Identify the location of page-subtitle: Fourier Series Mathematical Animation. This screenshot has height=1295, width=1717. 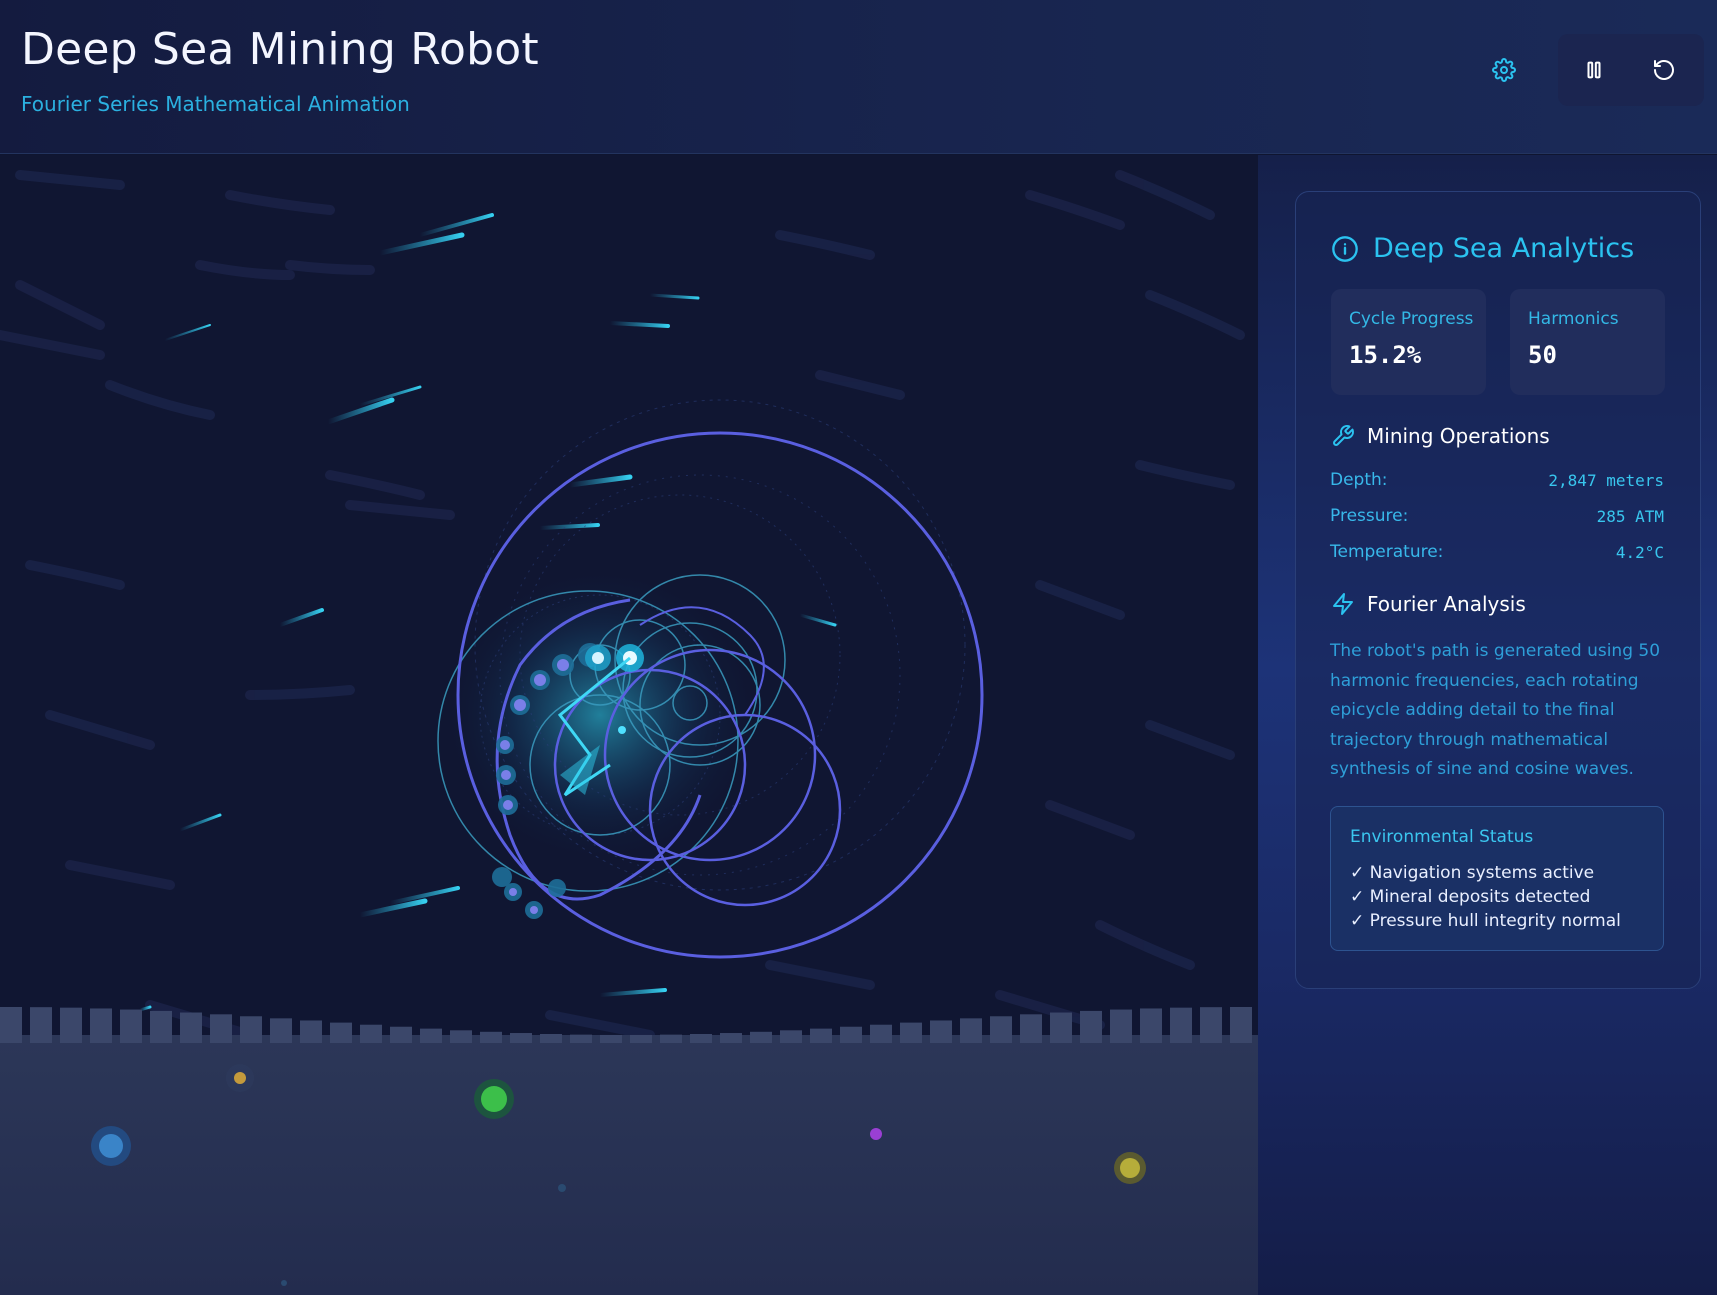
(215, 104).